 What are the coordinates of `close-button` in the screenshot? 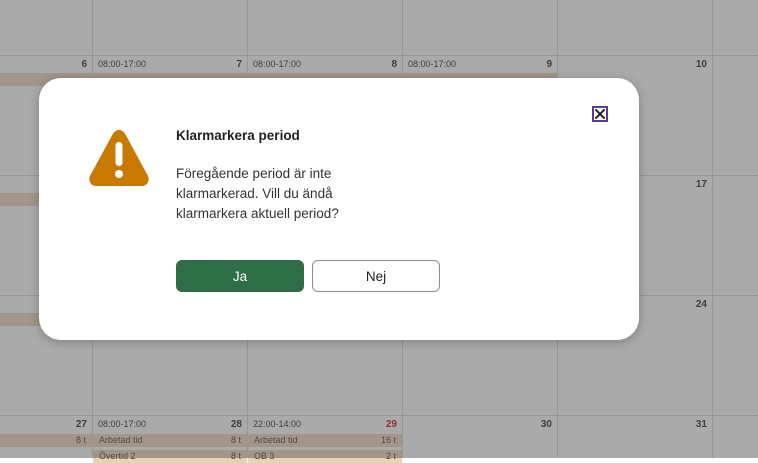 It's located at (600, 114).